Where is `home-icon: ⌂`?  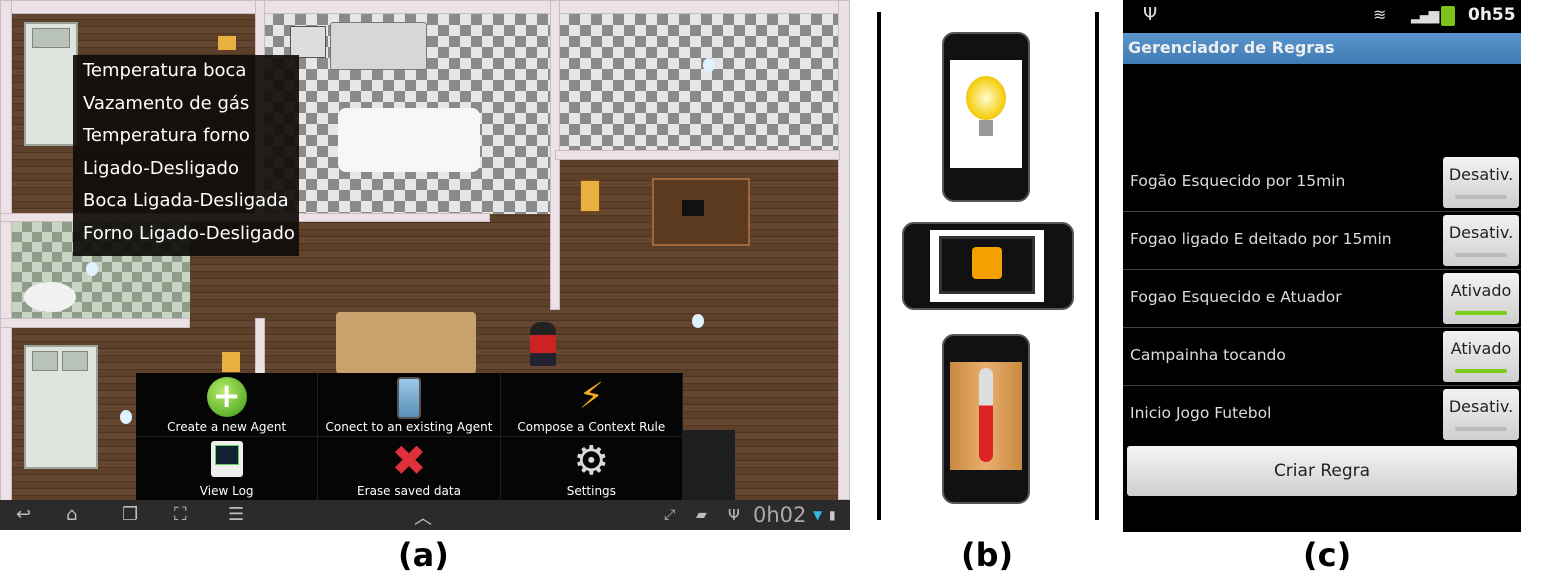
home-icon: ⌂ is located at coordinates (71, 514).